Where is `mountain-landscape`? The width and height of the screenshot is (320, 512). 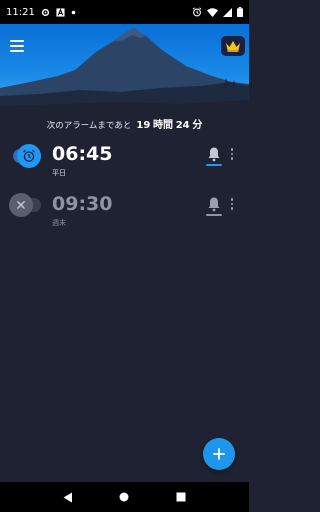 mountain-landscape is located at coordinates (124, 72).